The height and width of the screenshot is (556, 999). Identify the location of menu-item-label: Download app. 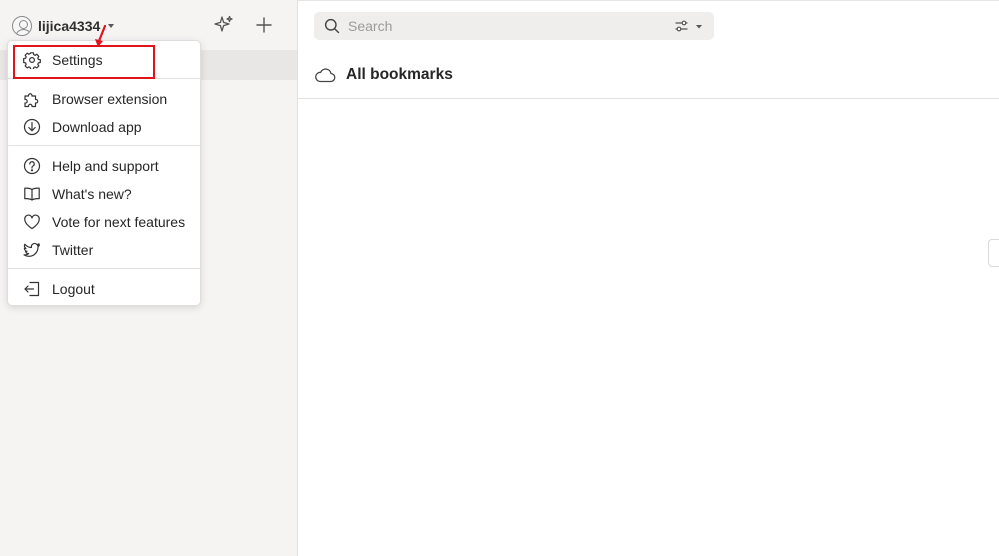
(97, 127).